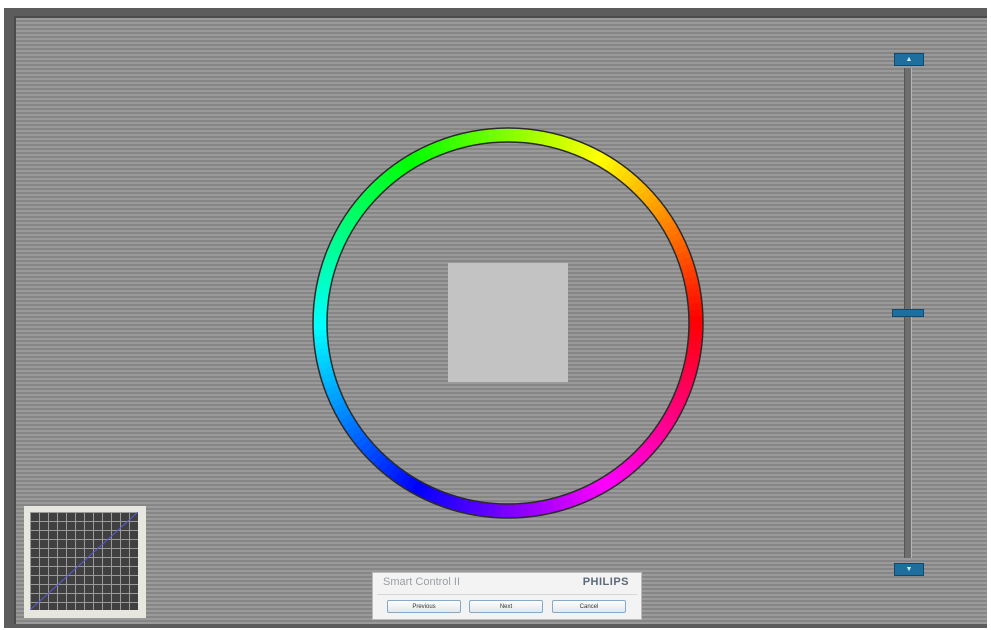 Image resolution: width=991 pixels, height=630 pixels. What do you see at coordinates (424, 606) in the screenshot?
I see `previous-button: Previous` at bounding box center [424, 606].